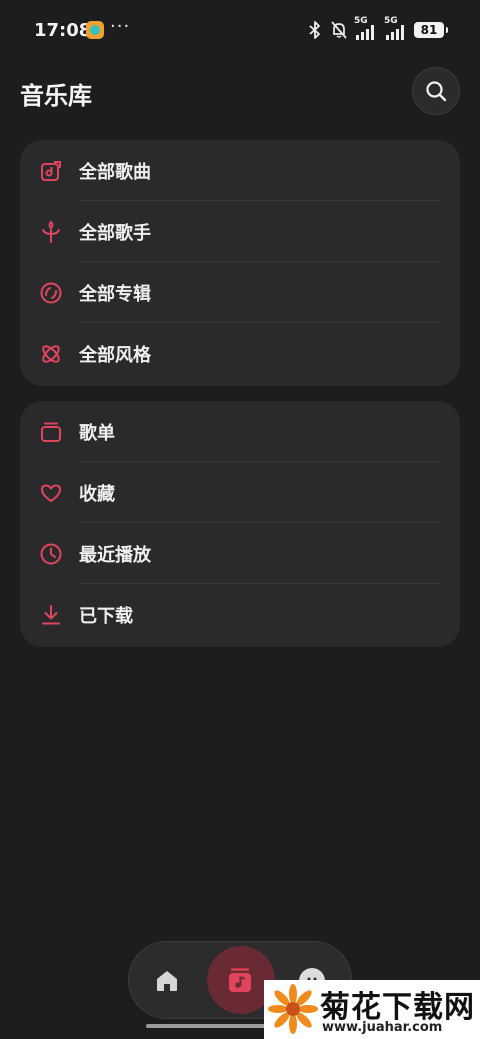 The image size is (480, 1039). Describe the element at coordinates (56, 96) in the screenshot. I see `page-title: 音乐库` at that location.